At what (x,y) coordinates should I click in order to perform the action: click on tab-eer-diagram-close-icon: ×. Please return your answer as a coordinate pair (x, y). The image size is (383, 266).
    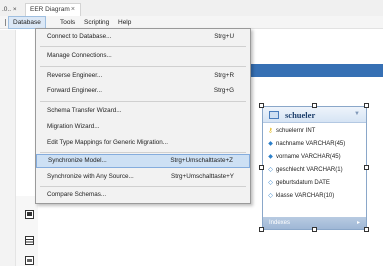
    Looking at the image, I should click on (73, 10).